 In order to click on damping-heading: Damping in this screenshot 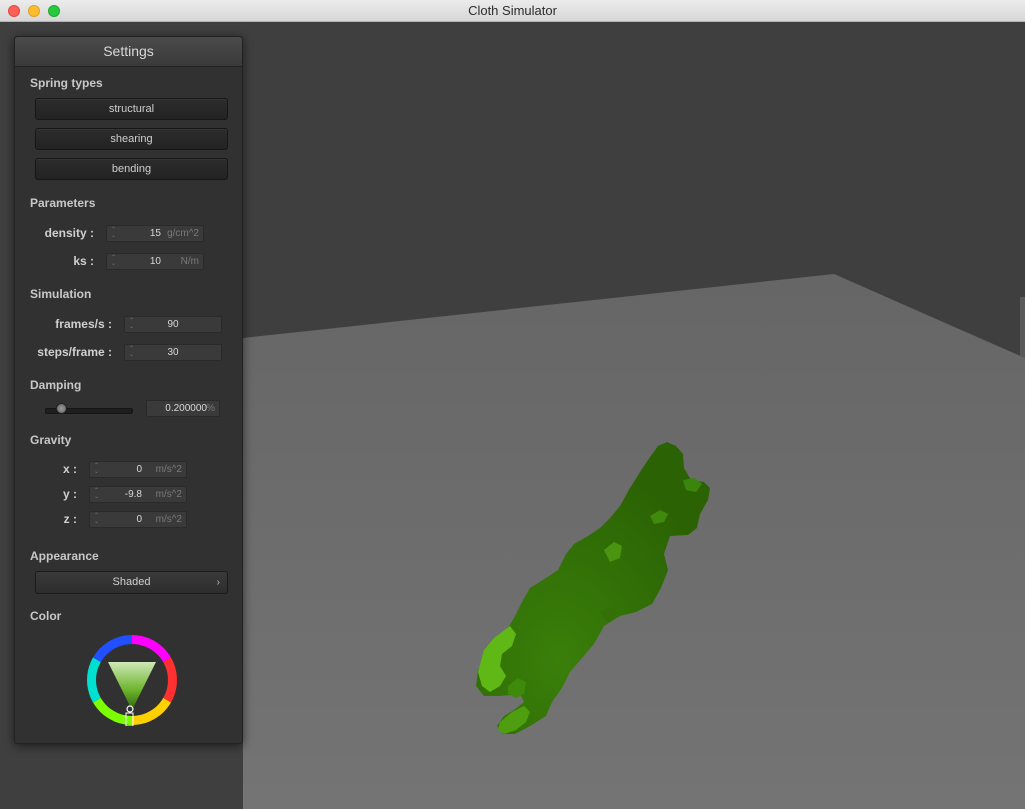, I will do `click(56, 385)`.